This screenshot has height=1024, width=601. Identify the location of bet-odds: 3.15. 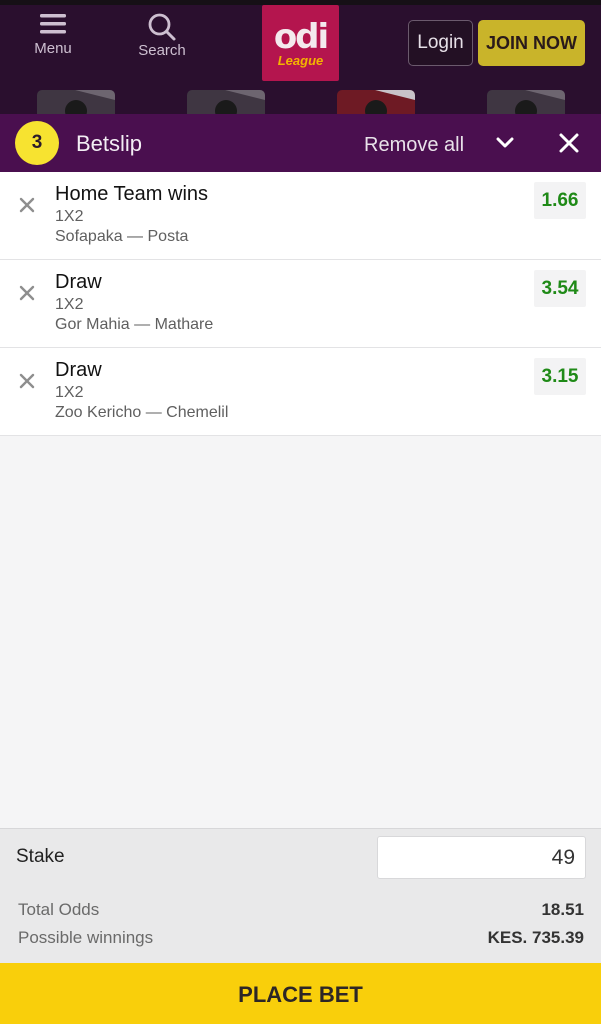
(560, 376).